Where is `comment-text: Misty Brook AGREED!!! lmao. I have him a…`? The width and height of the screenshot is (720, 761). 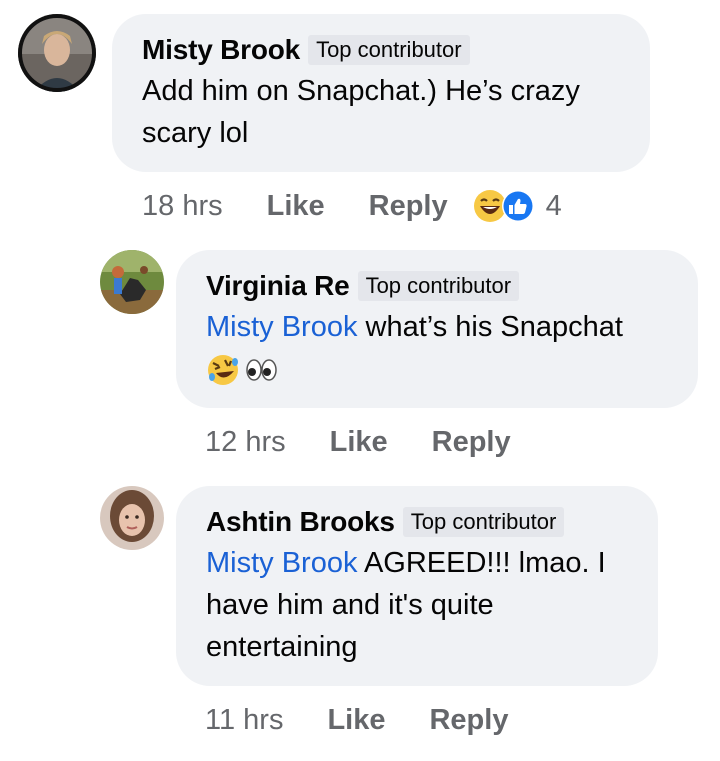 comment-text: Misty Brook AGREED!!! lmao. I have him a… is located at coordinates (421, 605).